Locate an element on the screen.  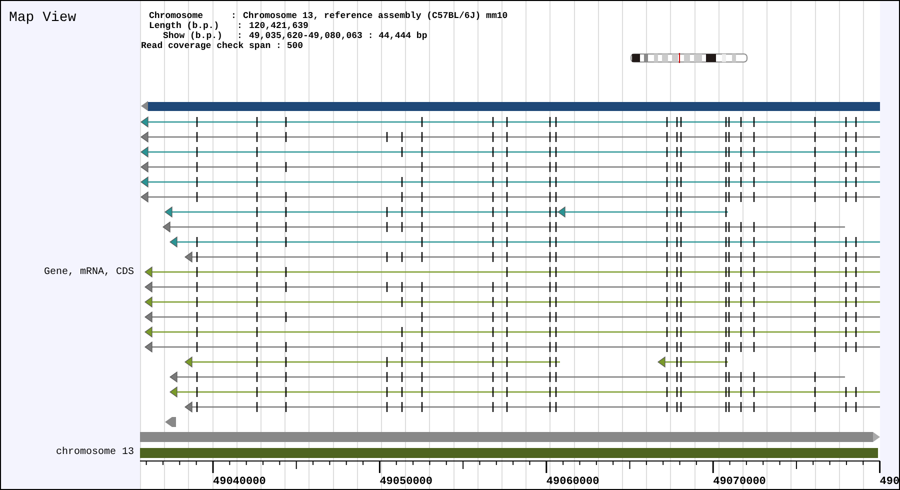
track-label: Gene, mRNA, CDS is located at coordinates (89, 272).